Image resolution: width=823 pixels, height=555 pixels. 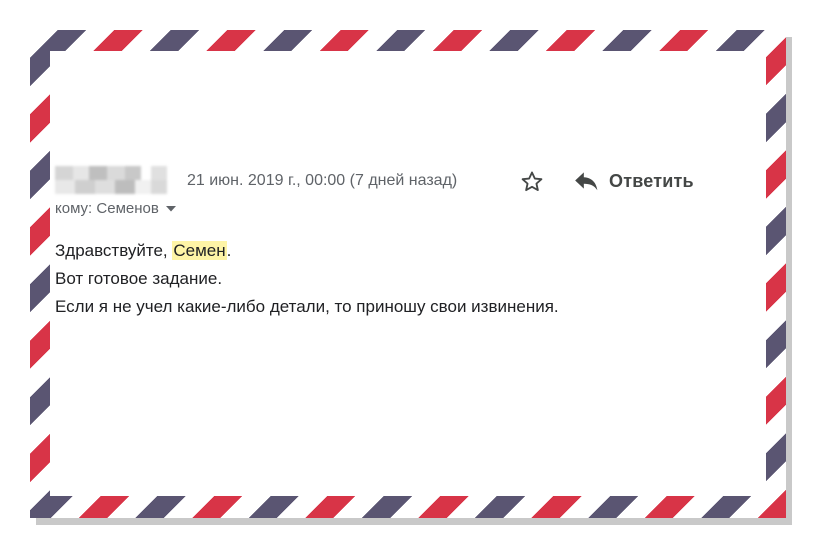 What do you see at coordinates (322, 180) in the screenshot?
I see `email-date: 21 июн. 2019 г., 00:00 (7 дней назад)` at bounding box center [322, 180].